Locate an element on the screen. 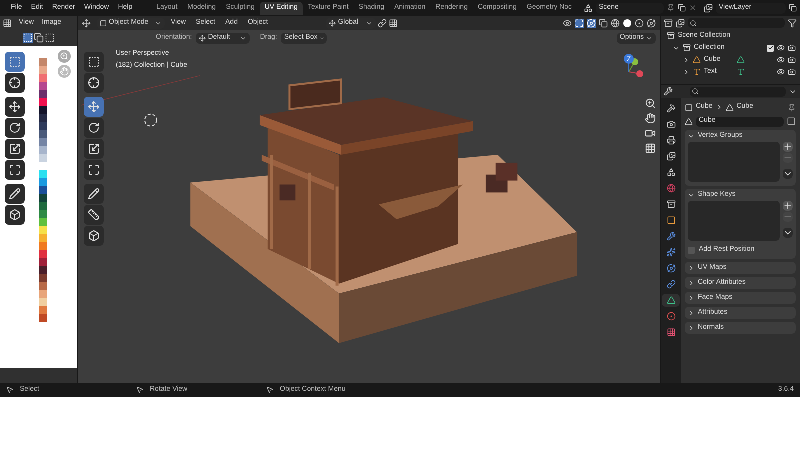 This screenshot has width=800, height=450. gizmo-toggle-icon is located at coordinates (579, 23).